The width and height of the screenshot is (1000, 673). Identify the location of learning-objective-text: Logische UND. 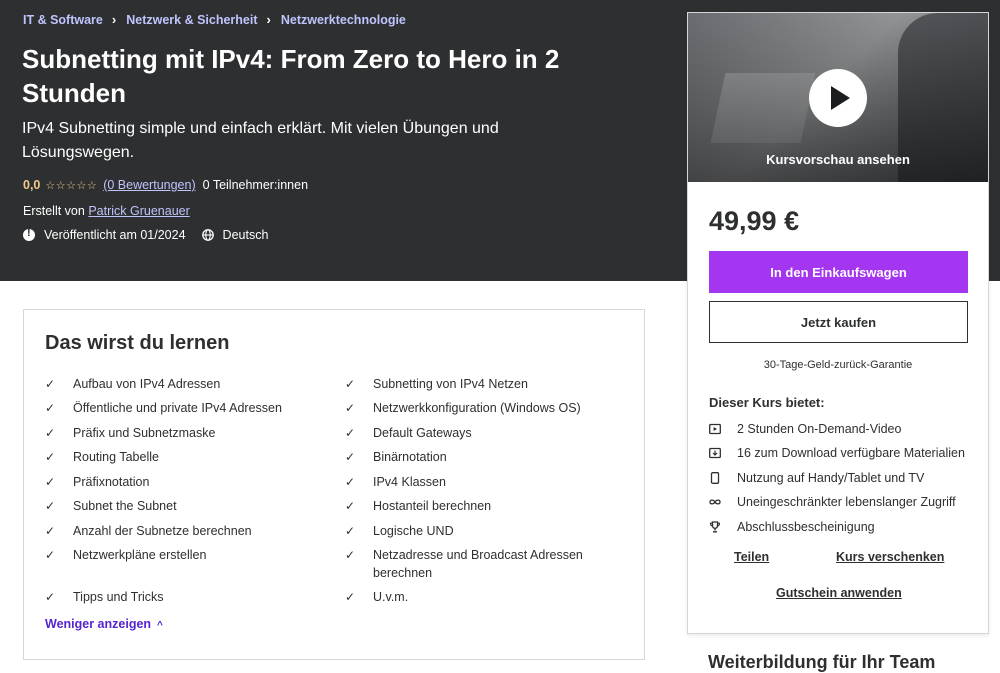
(413, 531).